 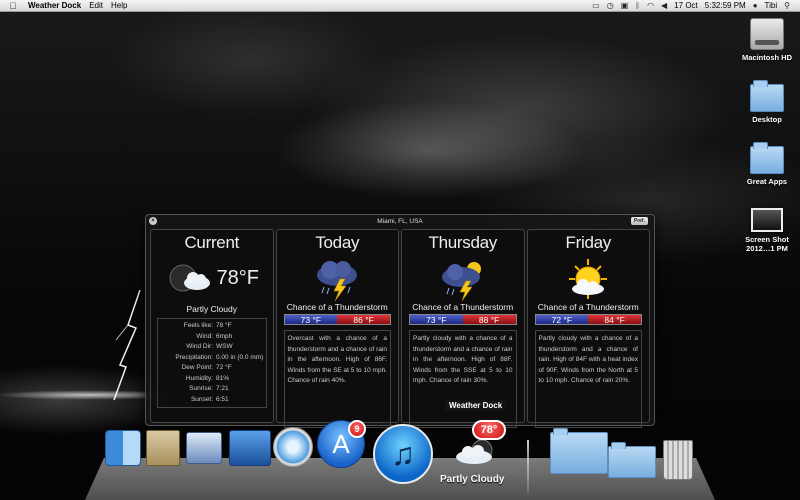 What do you see at coordinates (767, 119) in the screenshot?
I see `desktop-icon-label: Desktop` at bounding box center [767, 119].